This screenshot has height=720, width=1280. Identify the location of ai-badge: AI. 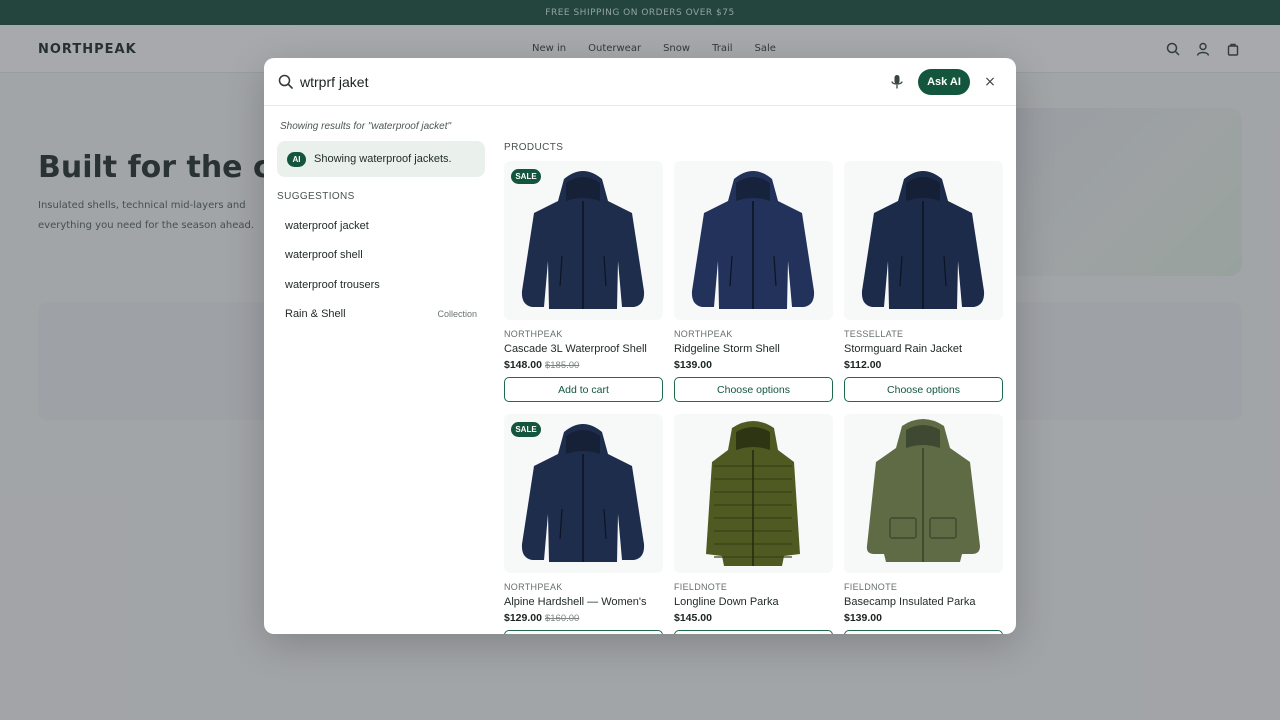
(296, 159).